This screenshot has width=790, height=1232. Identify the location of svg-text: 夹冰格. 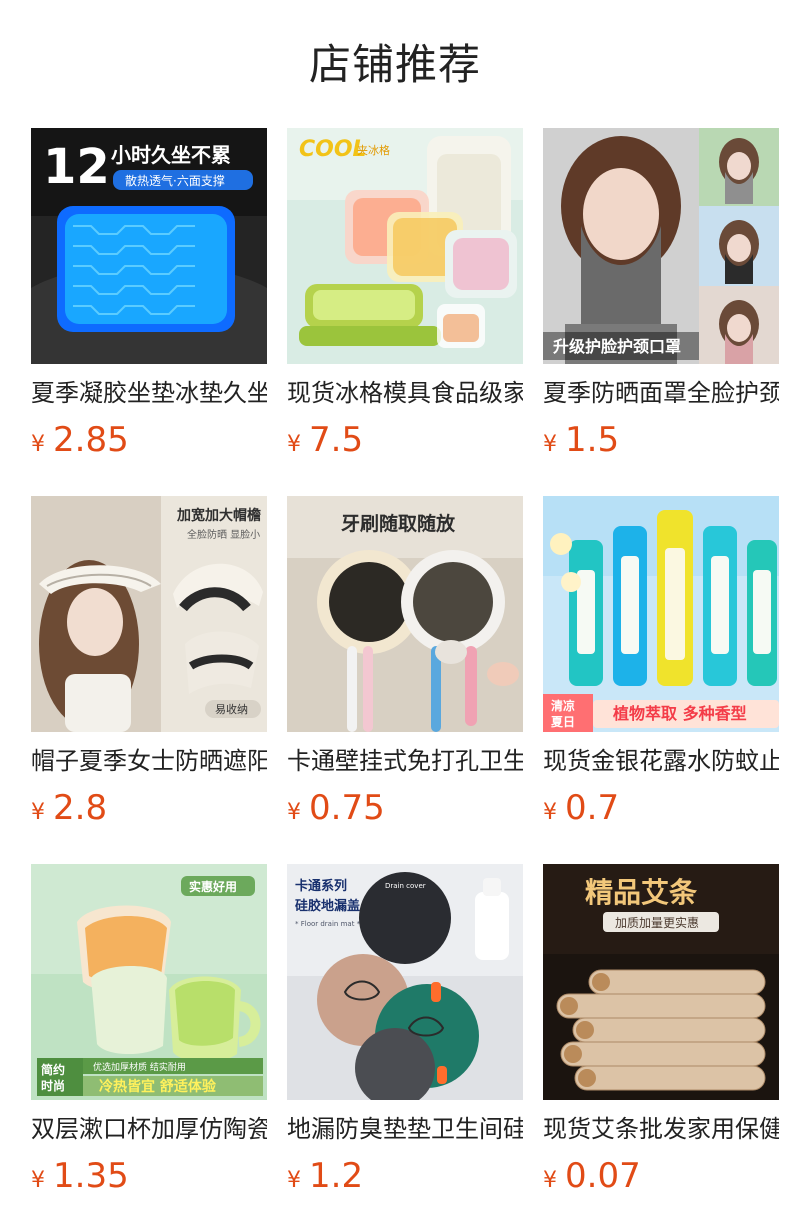
(373, 150).